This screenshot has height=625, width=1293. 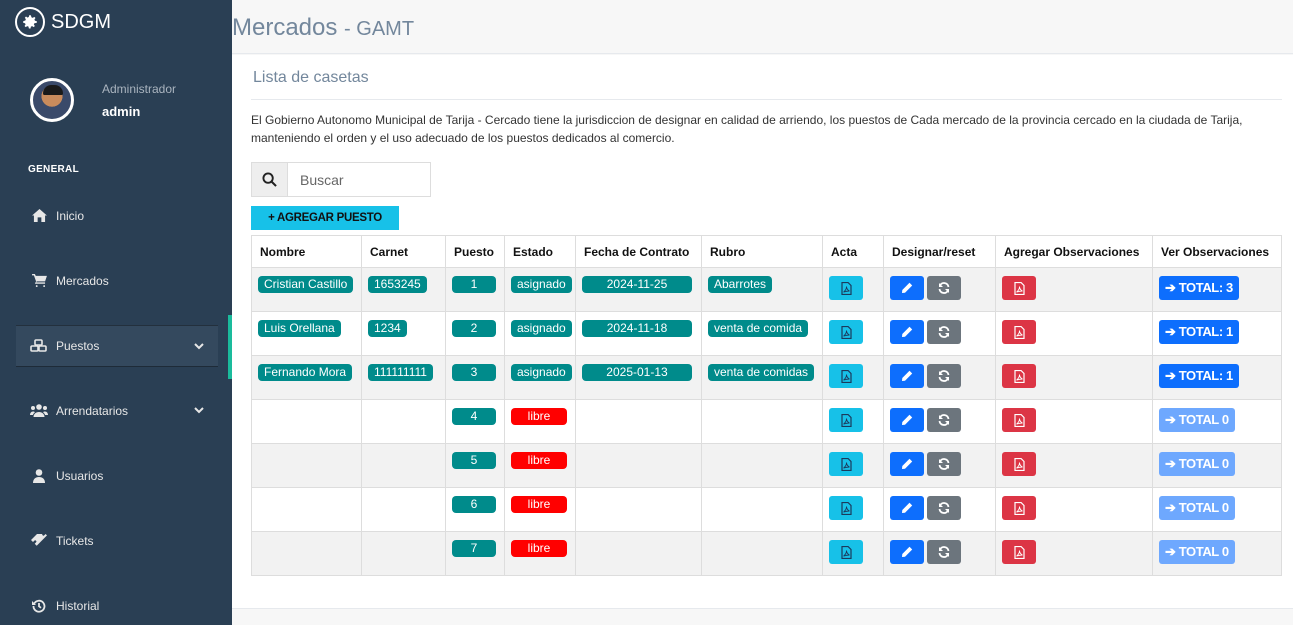 What do you see at coordinates (387, 328) in the screenshot?
I see `carnet-badge: 1234` at bounding box center [387, 328].